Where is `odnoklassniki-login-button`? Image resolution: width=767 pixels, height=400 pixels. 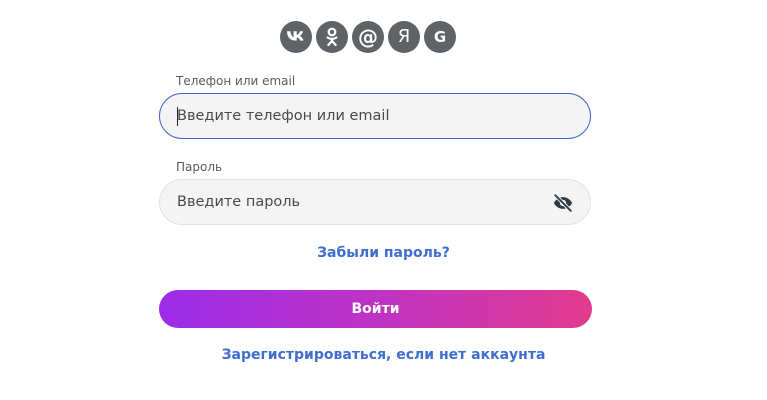
odnoklassniki-login-button is located at coordinates (332, 37).